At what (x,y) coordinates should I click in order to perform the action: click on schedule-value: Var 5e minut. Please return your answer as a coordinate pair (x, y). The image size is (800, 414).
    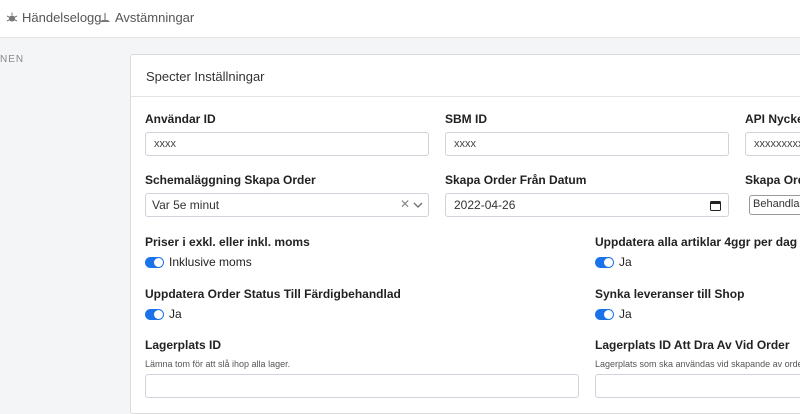
    Looking at the image, I should click on (186, 205).